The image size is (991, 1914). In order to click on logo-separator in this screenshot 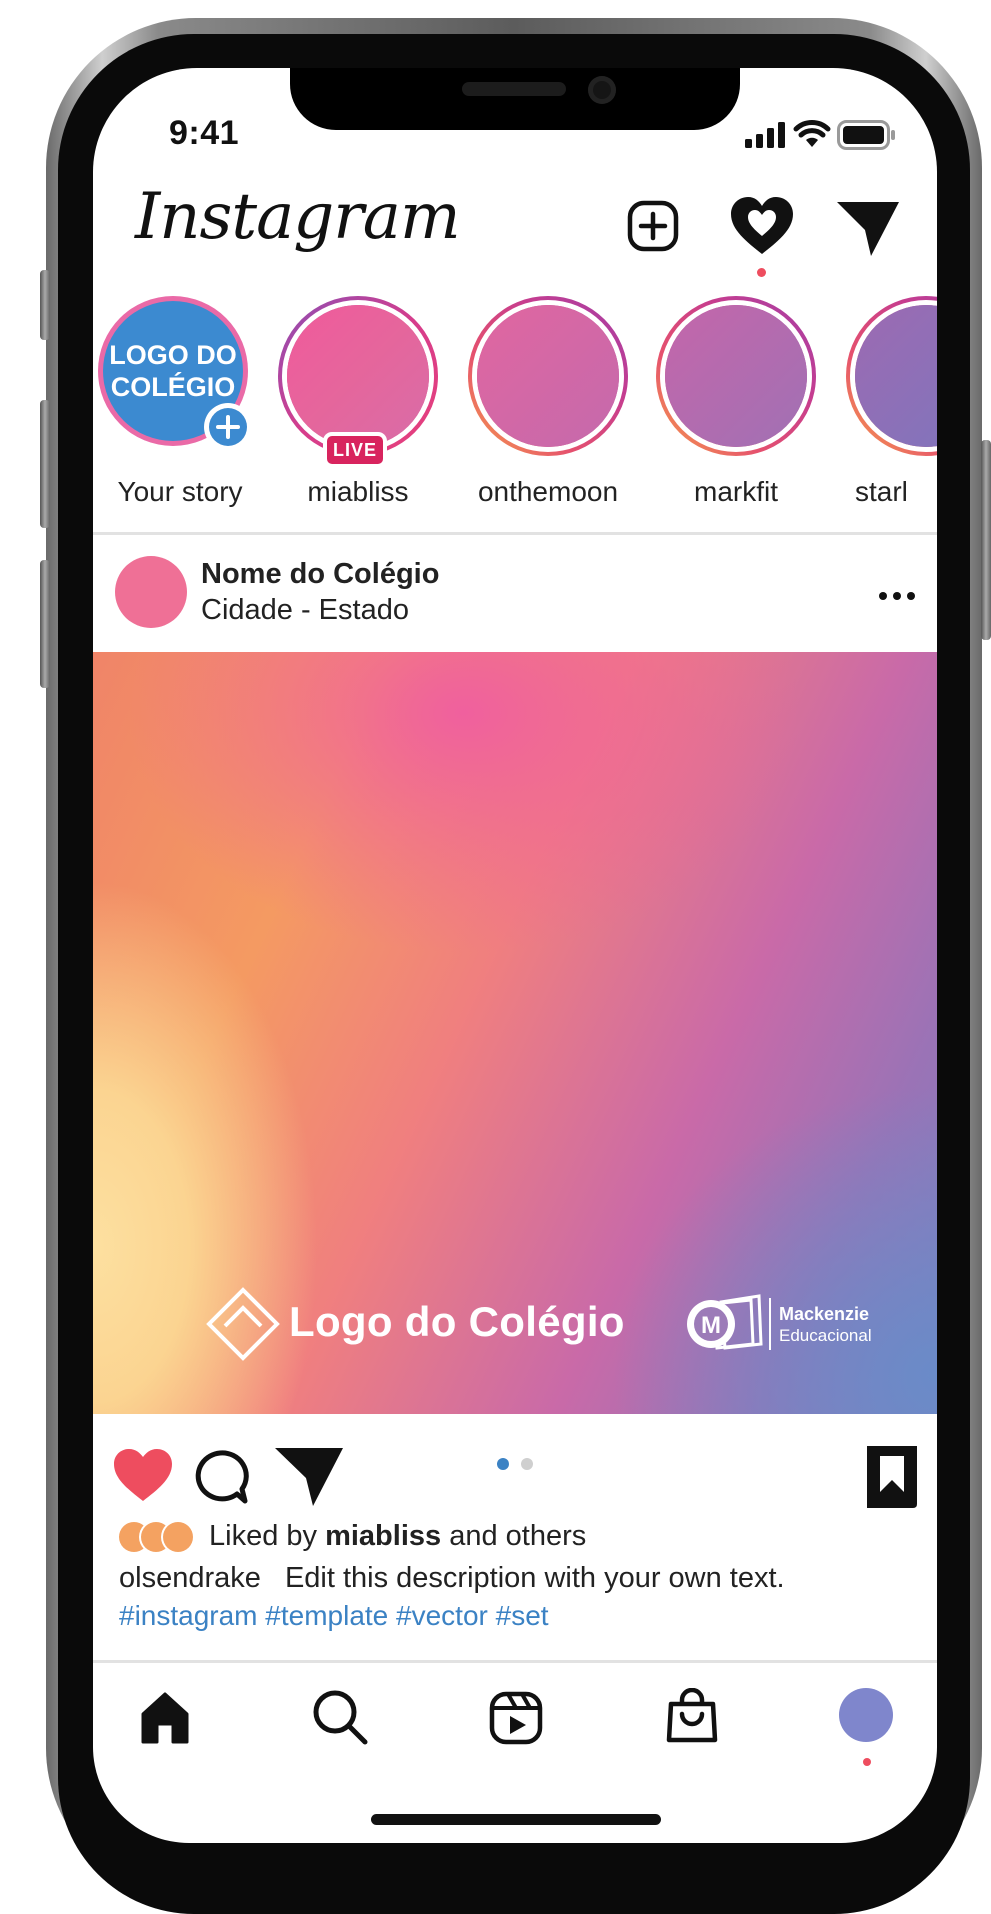, I will do `click(770, 1324)`.